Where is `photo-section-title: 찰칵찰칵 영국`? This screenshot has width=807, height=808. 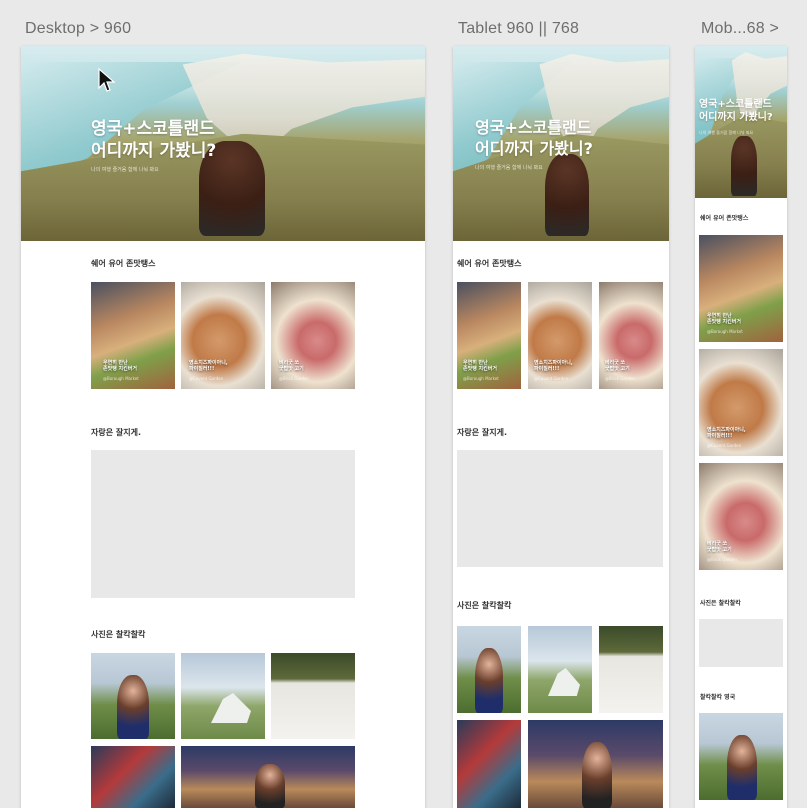 photo-section-title: 찰칵찰칵 영국 is located at coordinates (718, 697).